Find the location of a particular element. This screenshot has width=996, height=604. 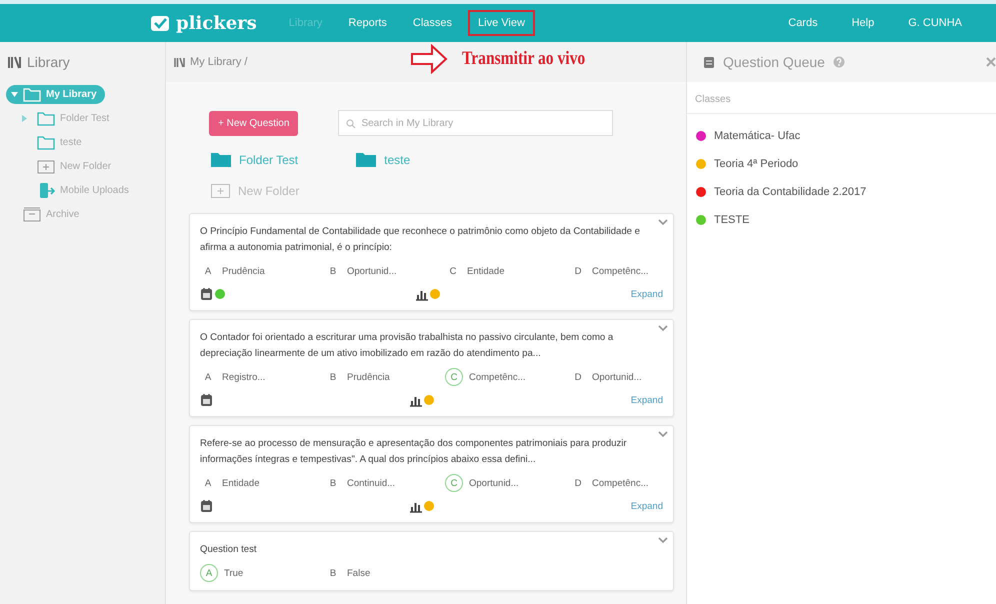

nav-tab: Reports is located at coordinates (367, 23).